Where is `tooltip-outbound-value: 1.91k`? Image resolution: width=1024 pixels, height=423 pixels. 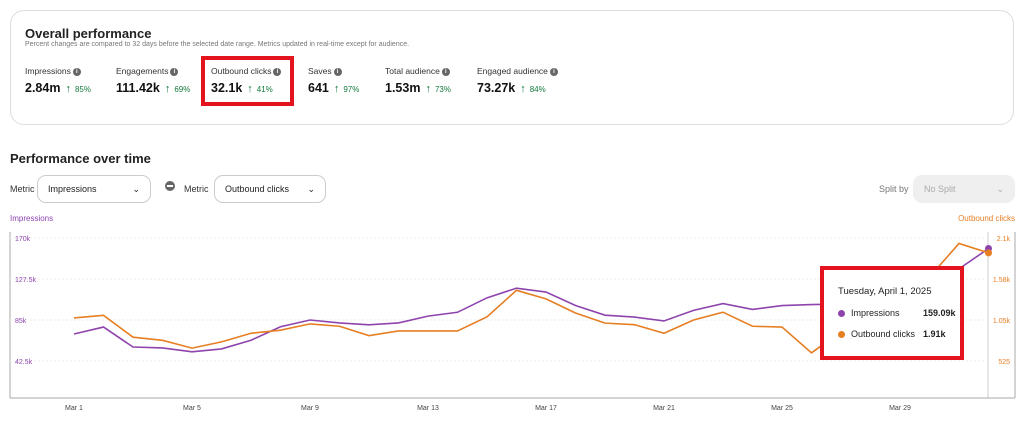
tooltip-outbound-value: 1.91k is located at coordinates (934, 334).